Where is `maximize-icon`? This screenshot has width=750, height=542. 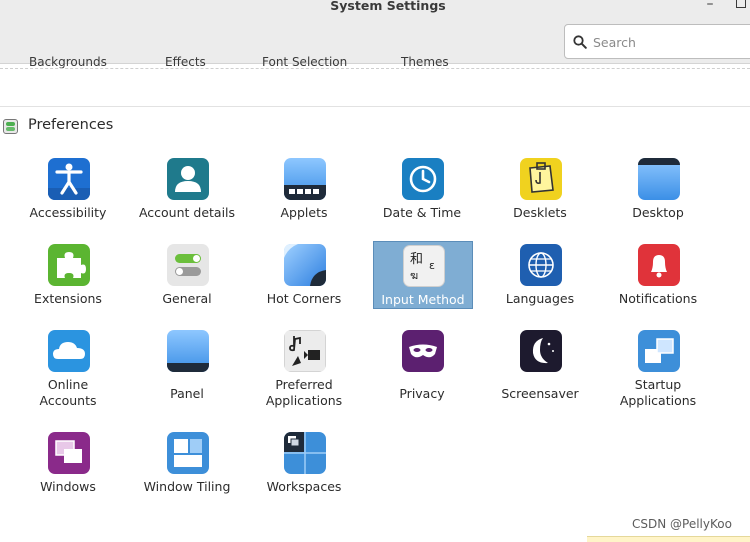
maximize-icon is located at coordinates (741, 4).